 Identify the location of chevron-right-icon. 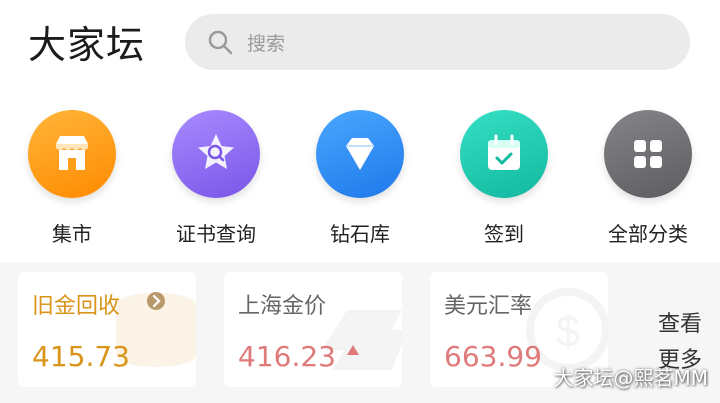
(156, 301).